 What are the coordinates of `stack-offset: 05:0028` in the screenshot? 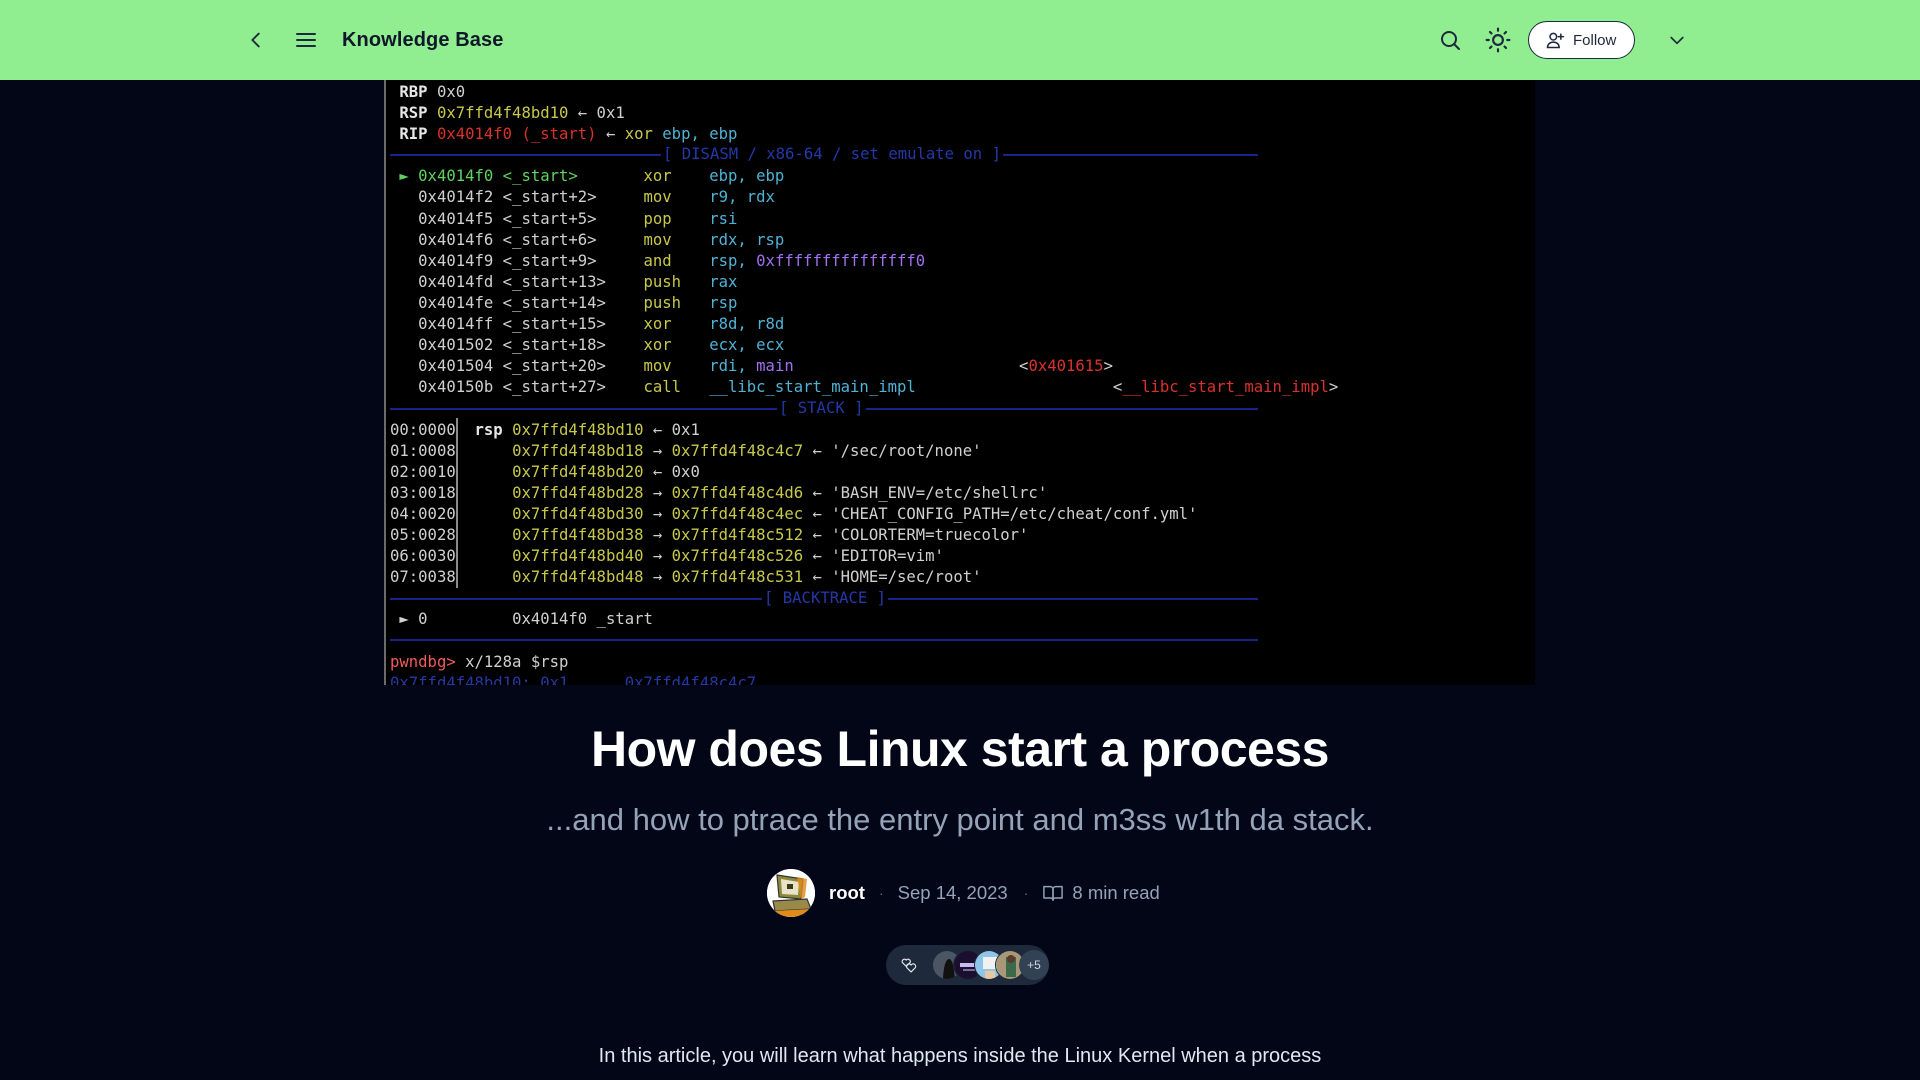 It's located at (432, 534).